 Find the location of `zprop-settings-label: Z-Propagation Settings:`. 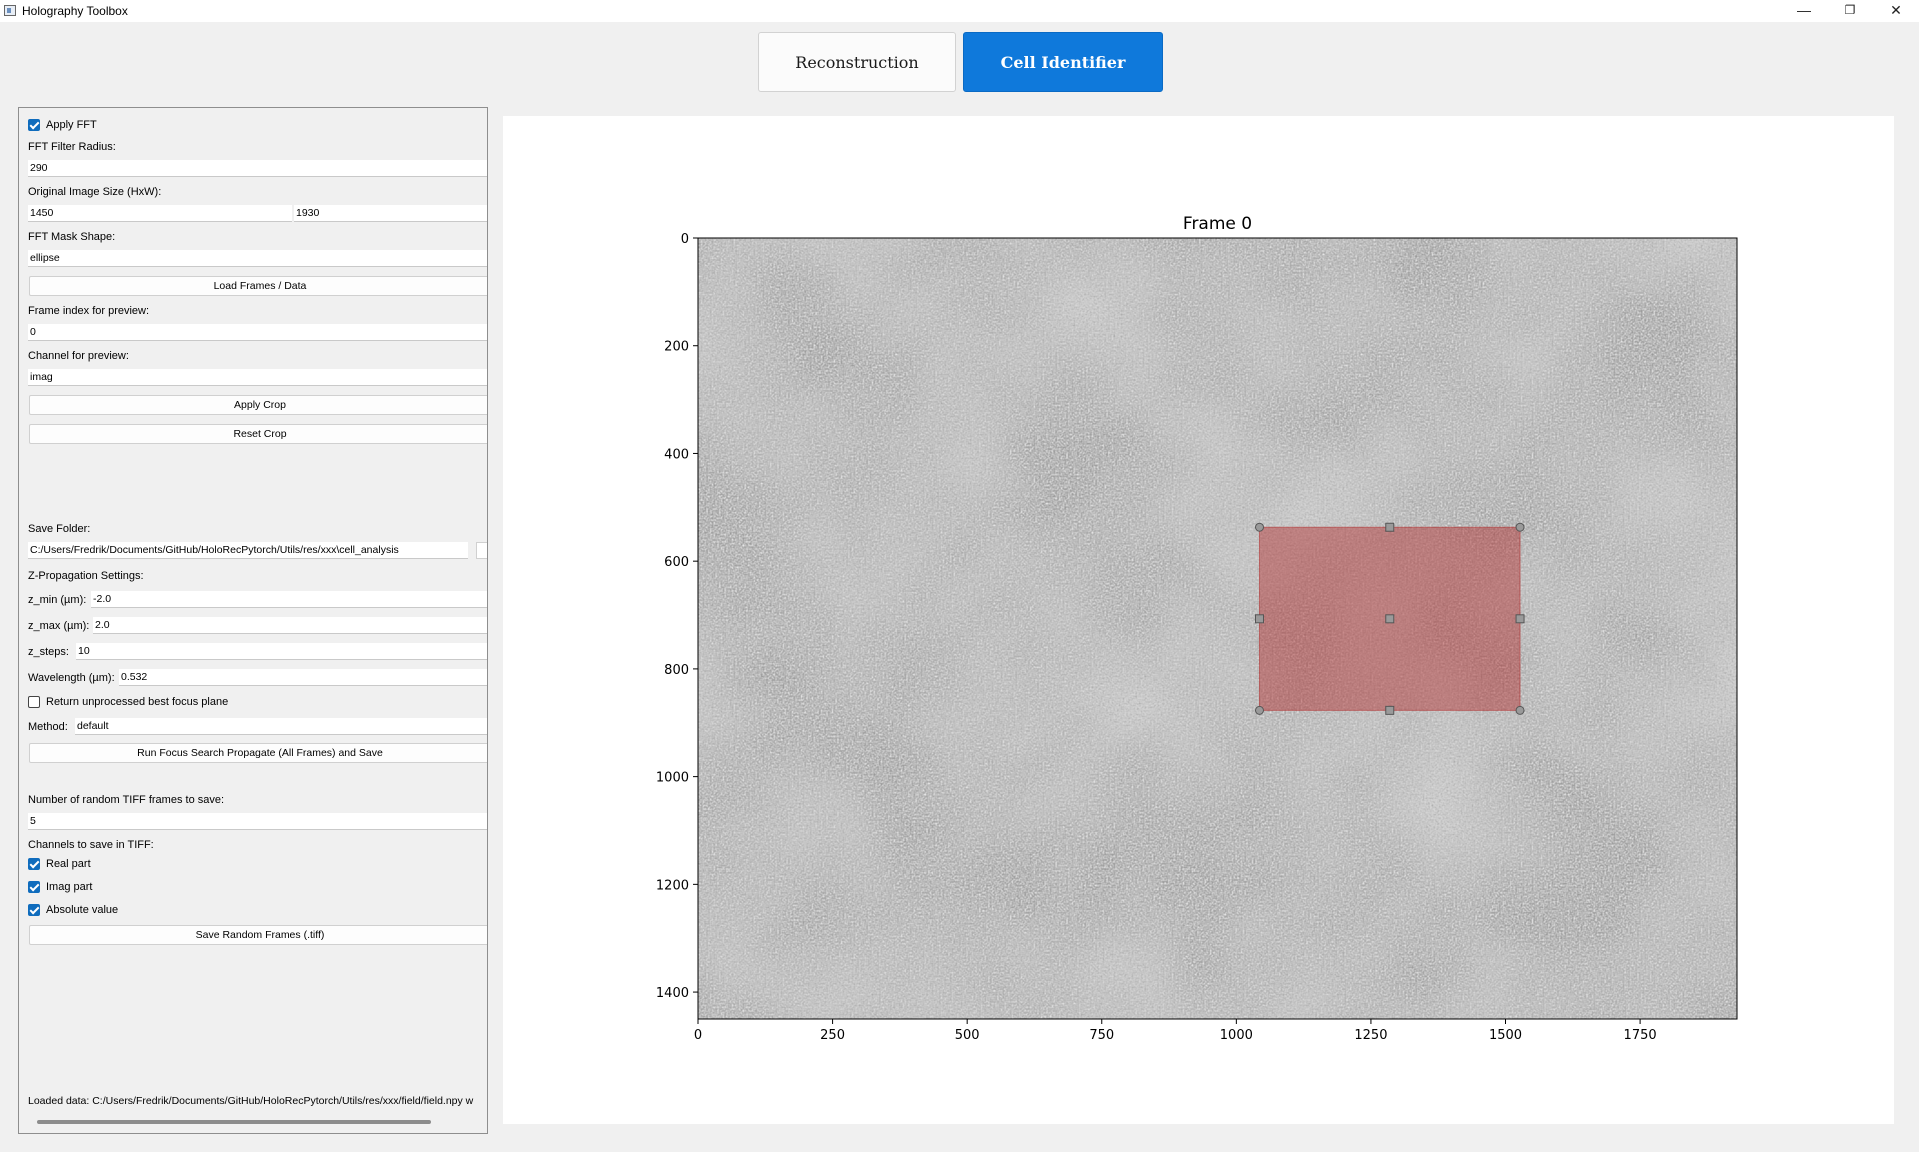

zprop-settings-label: Z-Propagation Settings: is located at coordinates (86, 576).